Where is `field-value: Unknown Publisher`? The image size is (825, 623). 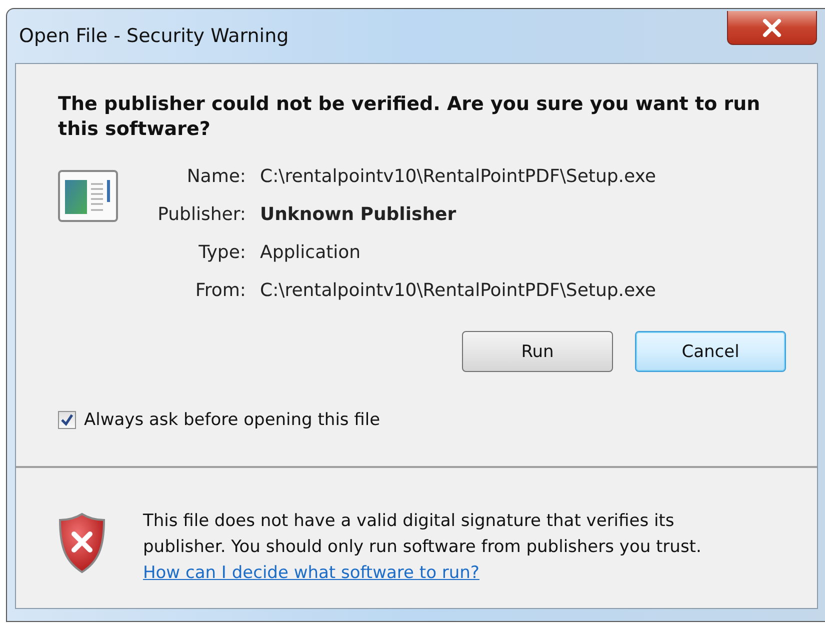 field-value: Unknown Publisher is located at coordinates (359, 214).